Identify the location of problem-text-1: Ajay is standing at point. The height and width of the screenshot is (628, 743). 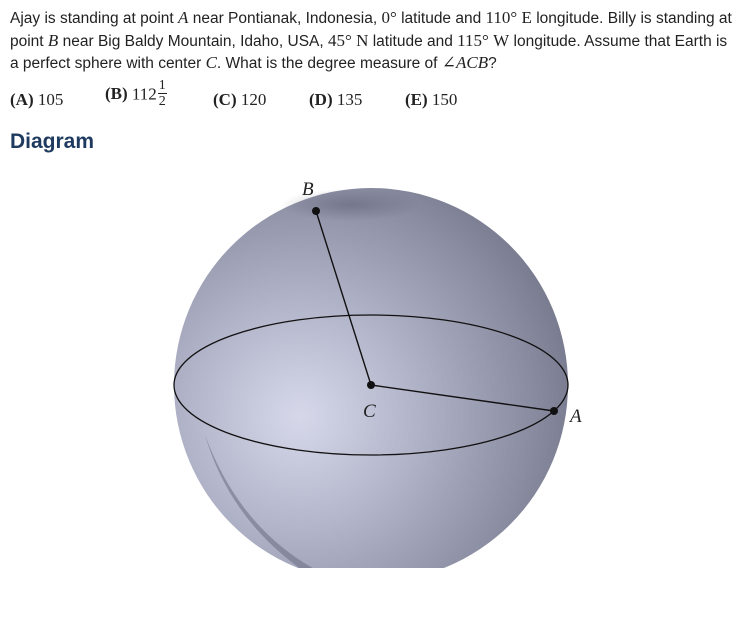
(94, 18).